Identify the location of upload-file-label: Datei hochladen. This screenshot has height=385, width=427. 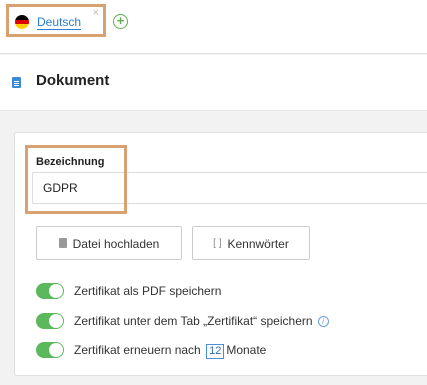
(116, 243).